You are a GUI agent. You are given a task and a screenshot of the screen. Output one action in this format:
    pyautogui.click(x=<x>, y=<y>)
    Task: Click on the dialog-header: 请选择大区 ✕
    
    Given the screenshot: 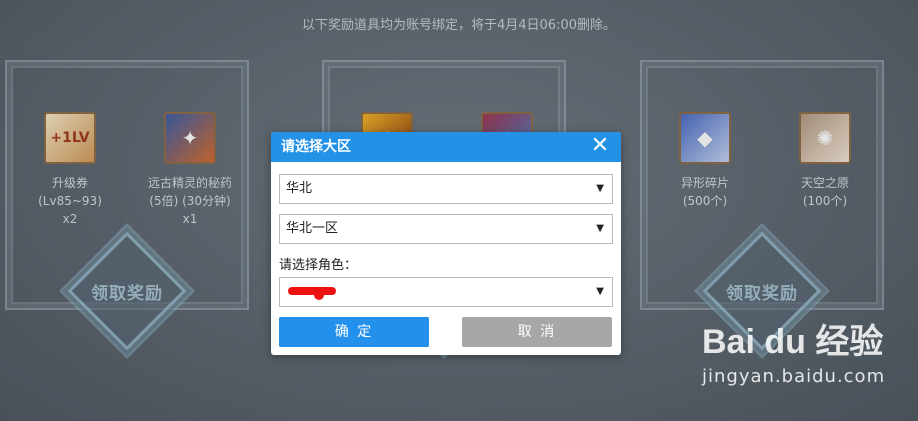 What is the action you would take?
    pyautogui.click(x=446, y=147)
    